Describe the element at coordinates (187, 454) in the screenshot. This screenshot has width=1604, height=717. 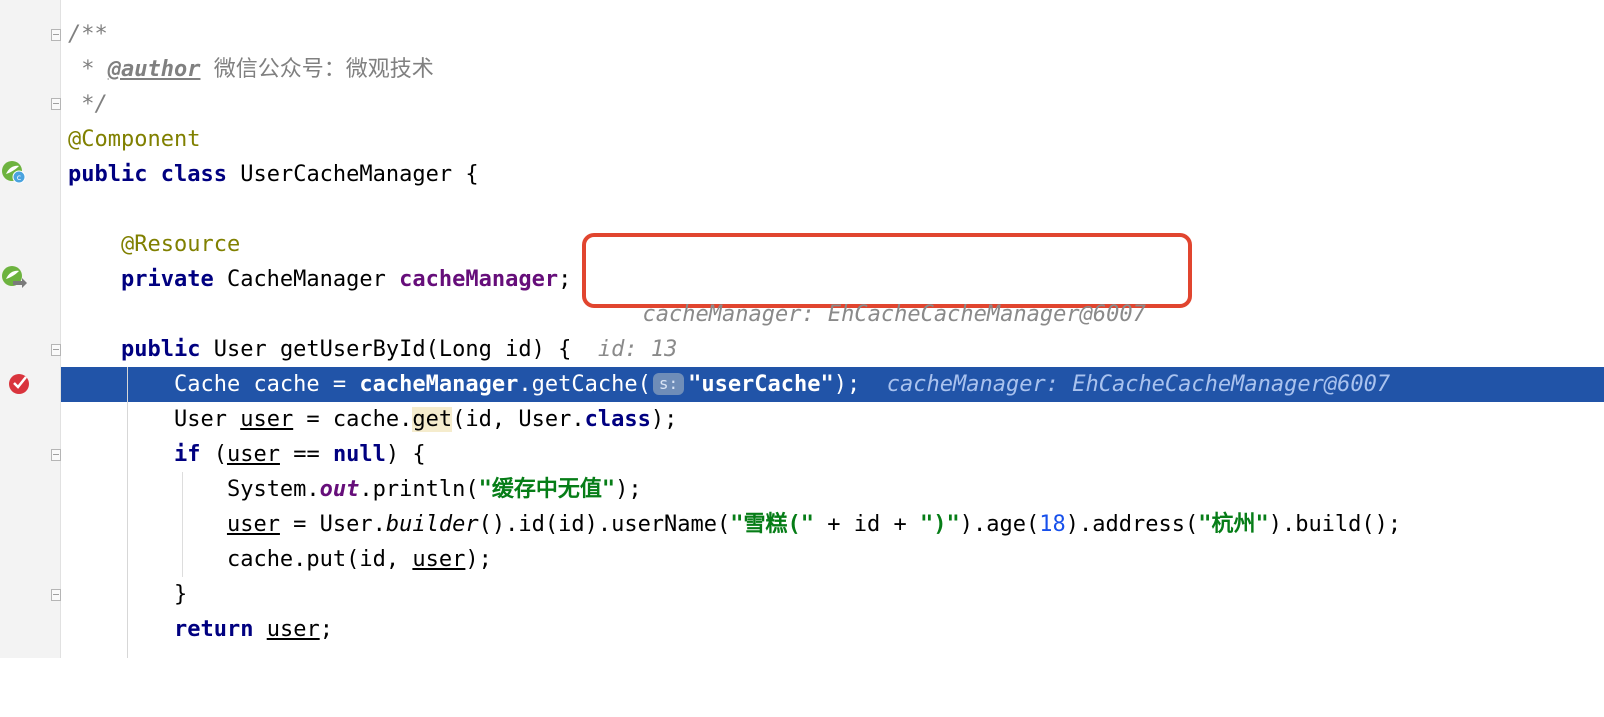
I see `keyword: if` at that location.